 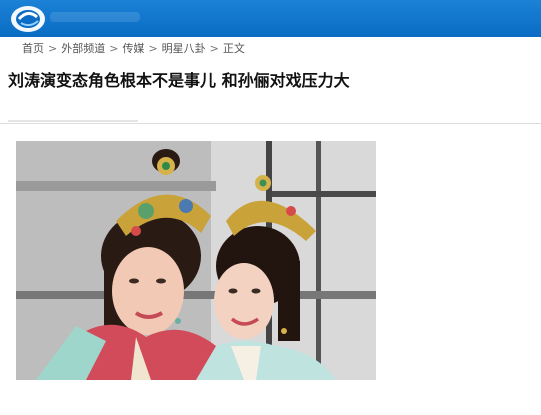 What do you see at coordinates (28, 19) in the screenshot?
I see `site-logo-icon` at bounding box center [28, 19].